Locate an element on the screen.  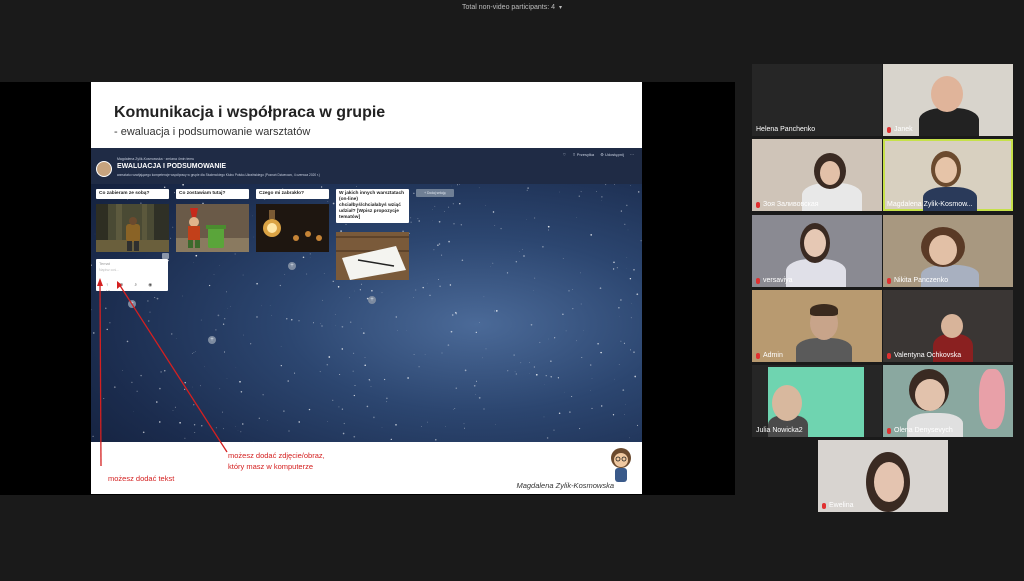
participant-name: Nikita Panczenko is located at coordinates (917, 280).